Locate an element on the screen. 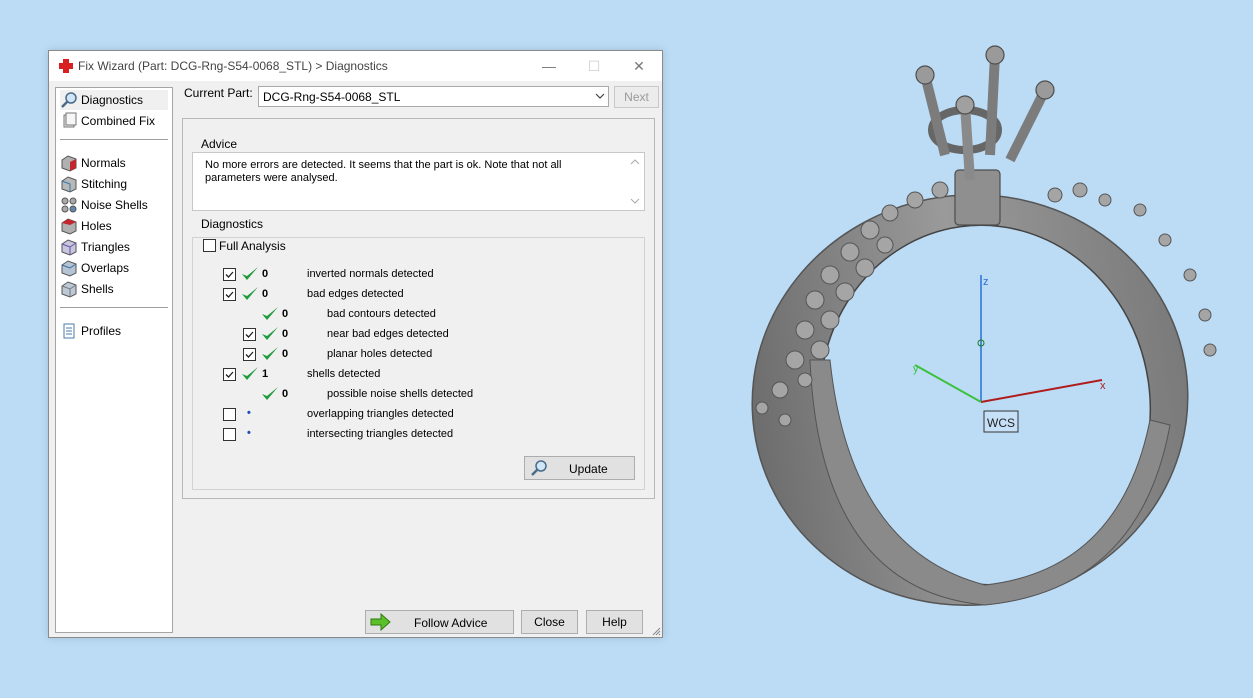  nav-item-combined-fix: Combined Fix is located at coordinates (114, 121).